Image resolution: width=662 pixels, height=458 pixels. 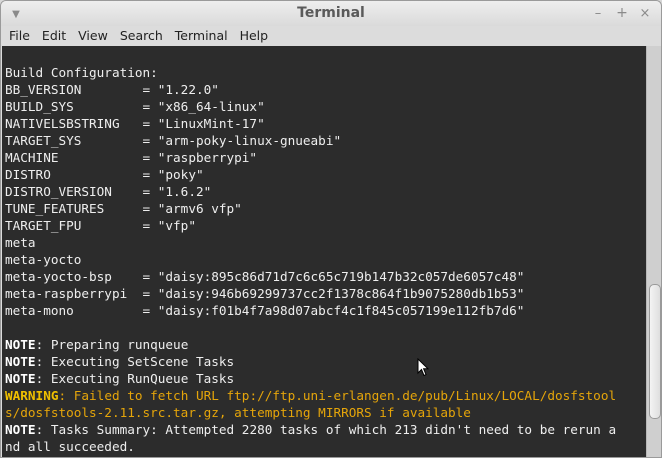 What do you see at coordinates (254, 36) in the screenshot?
I see `menu-help: Help` at bounding box center [254, 36].